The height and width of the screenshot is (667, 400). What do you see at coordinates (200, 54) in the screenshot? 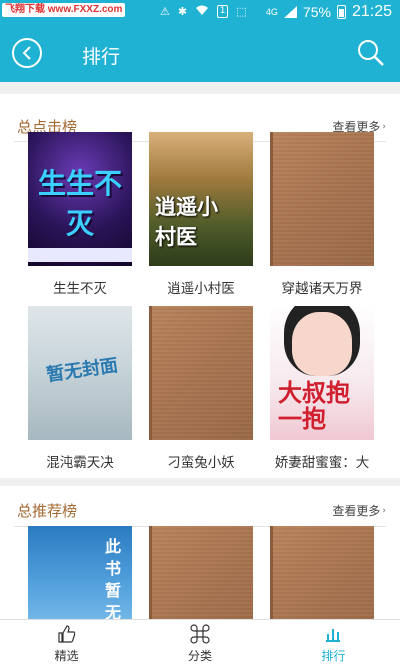
I see `app-header: 排行` at bounding box center [200, 54].